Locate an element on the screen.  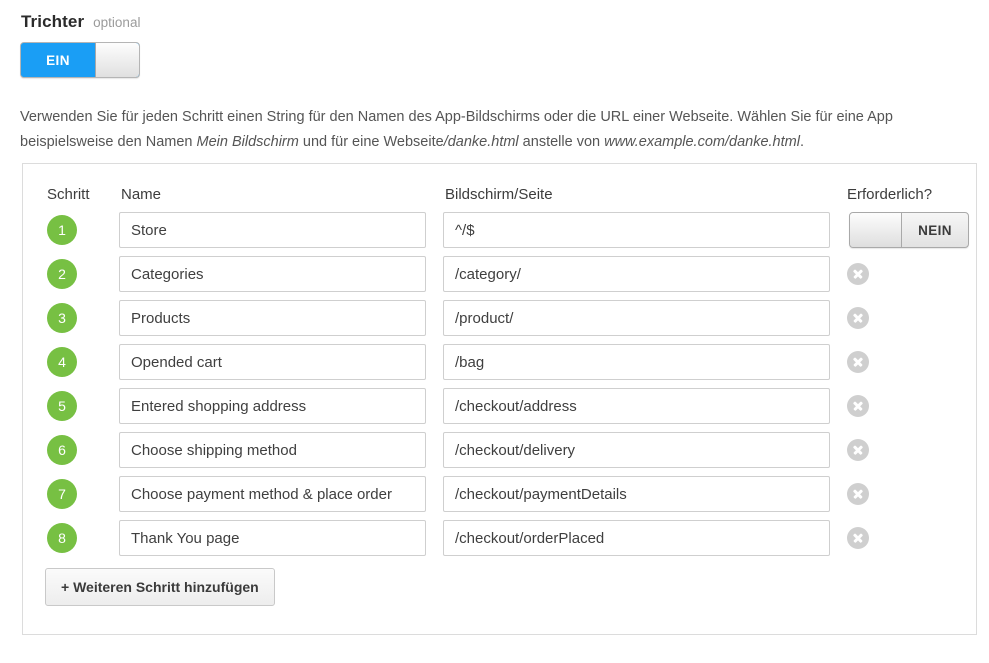
description-part-3: anstelle von is located at coordinates (561, 141).